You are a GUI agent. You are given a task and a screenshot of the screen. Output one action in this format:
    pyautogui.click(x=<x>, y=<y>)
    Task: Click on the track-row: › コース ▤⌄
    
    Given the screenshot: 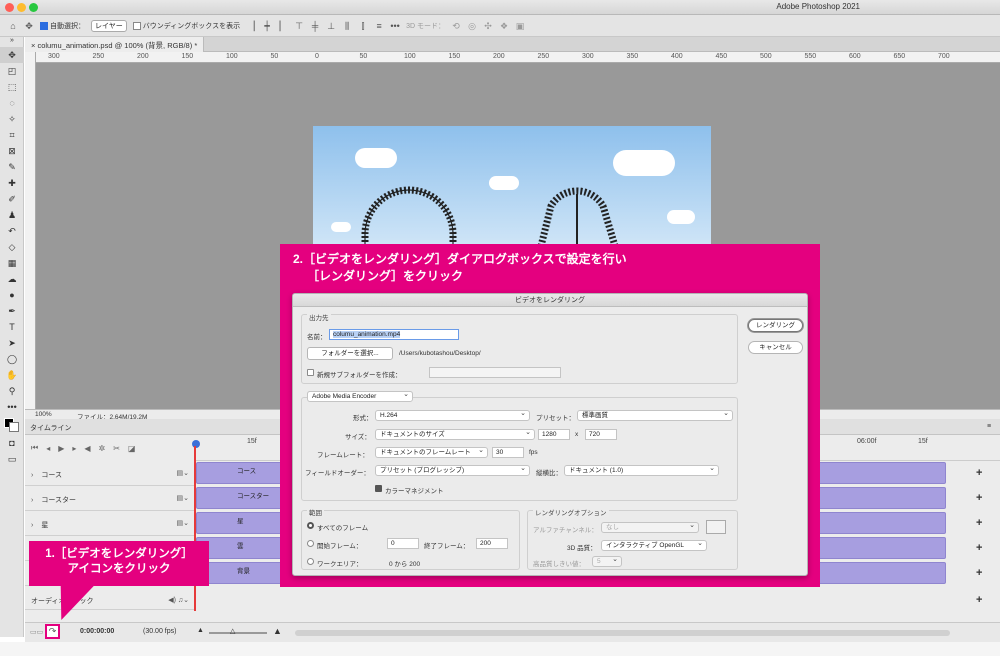 What is the action you would take?
    pyautogui.click(x=110, y=473)
    